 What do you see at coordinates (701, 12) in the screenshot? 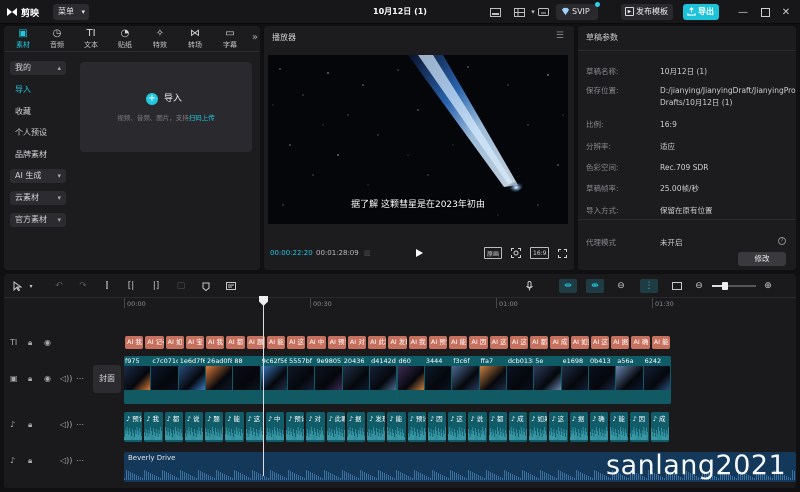
I see `export-button: 导出` at bounding box center [701, 12].